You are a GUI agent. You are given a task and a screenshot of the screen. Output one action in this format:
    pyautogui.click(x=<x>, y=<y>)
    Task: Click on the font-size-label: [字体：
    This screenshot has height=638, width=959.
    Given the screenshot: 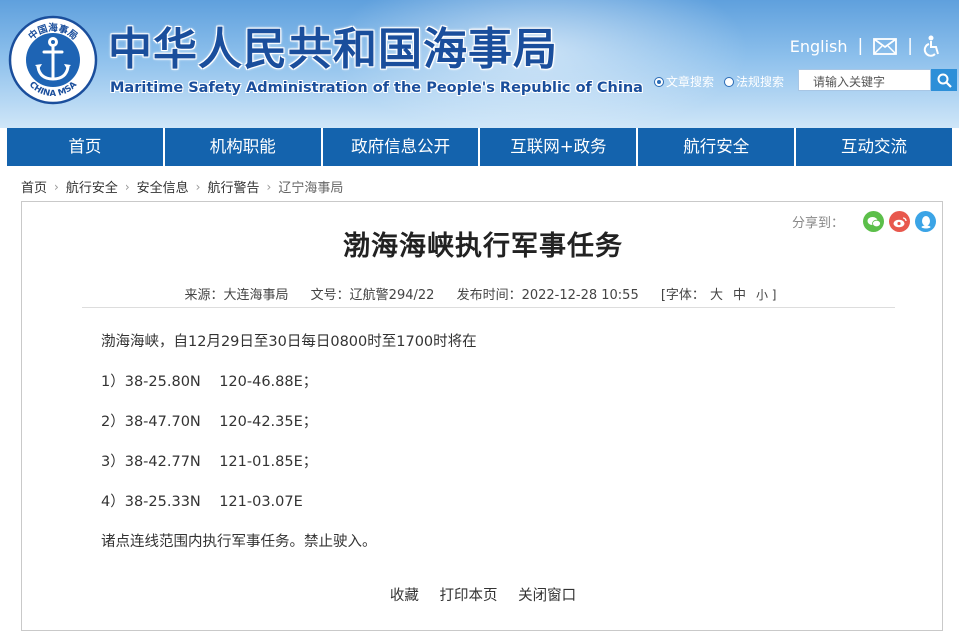 What is the action you would take?
    pyautogui.click(x=682, y=295)
    